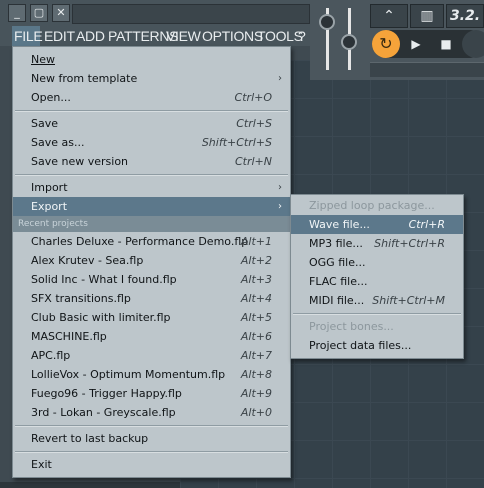 The height and width of the screenshot is (488, 484). I want to click on menu-item-shortcut: Alt+8, so click(256, 374).